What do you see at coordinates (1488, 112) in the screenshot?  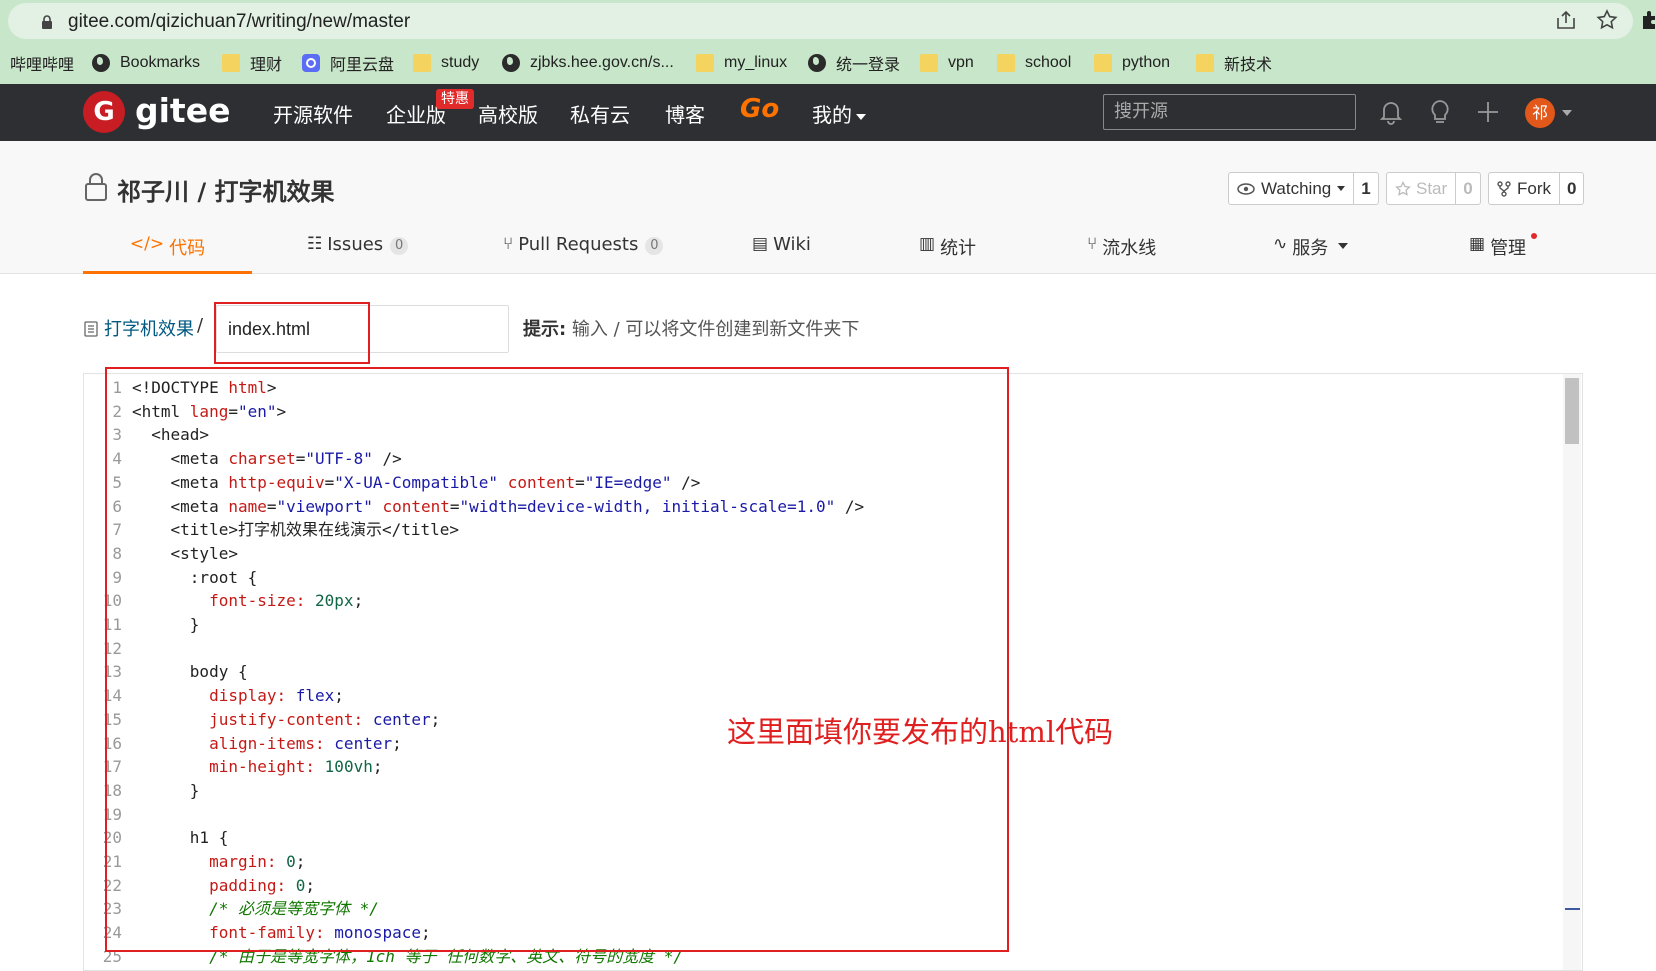 I see `plus-icon` at bounding box center [1488, 112].